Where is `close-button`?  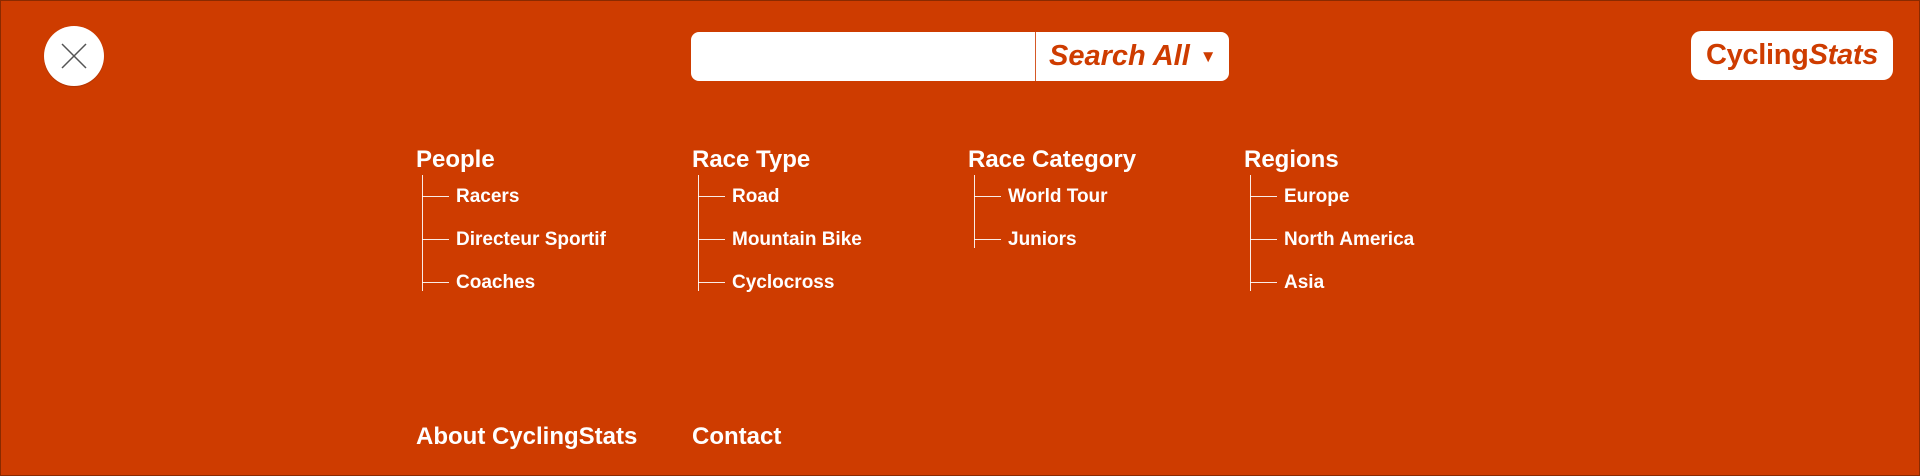
close-button is located at coordinates (74, 56).